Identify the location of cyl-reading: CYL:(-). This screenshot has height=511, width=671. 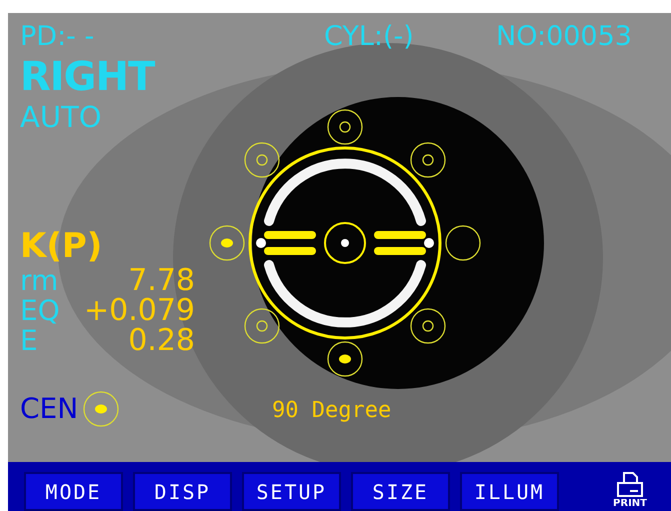
(369, 37).